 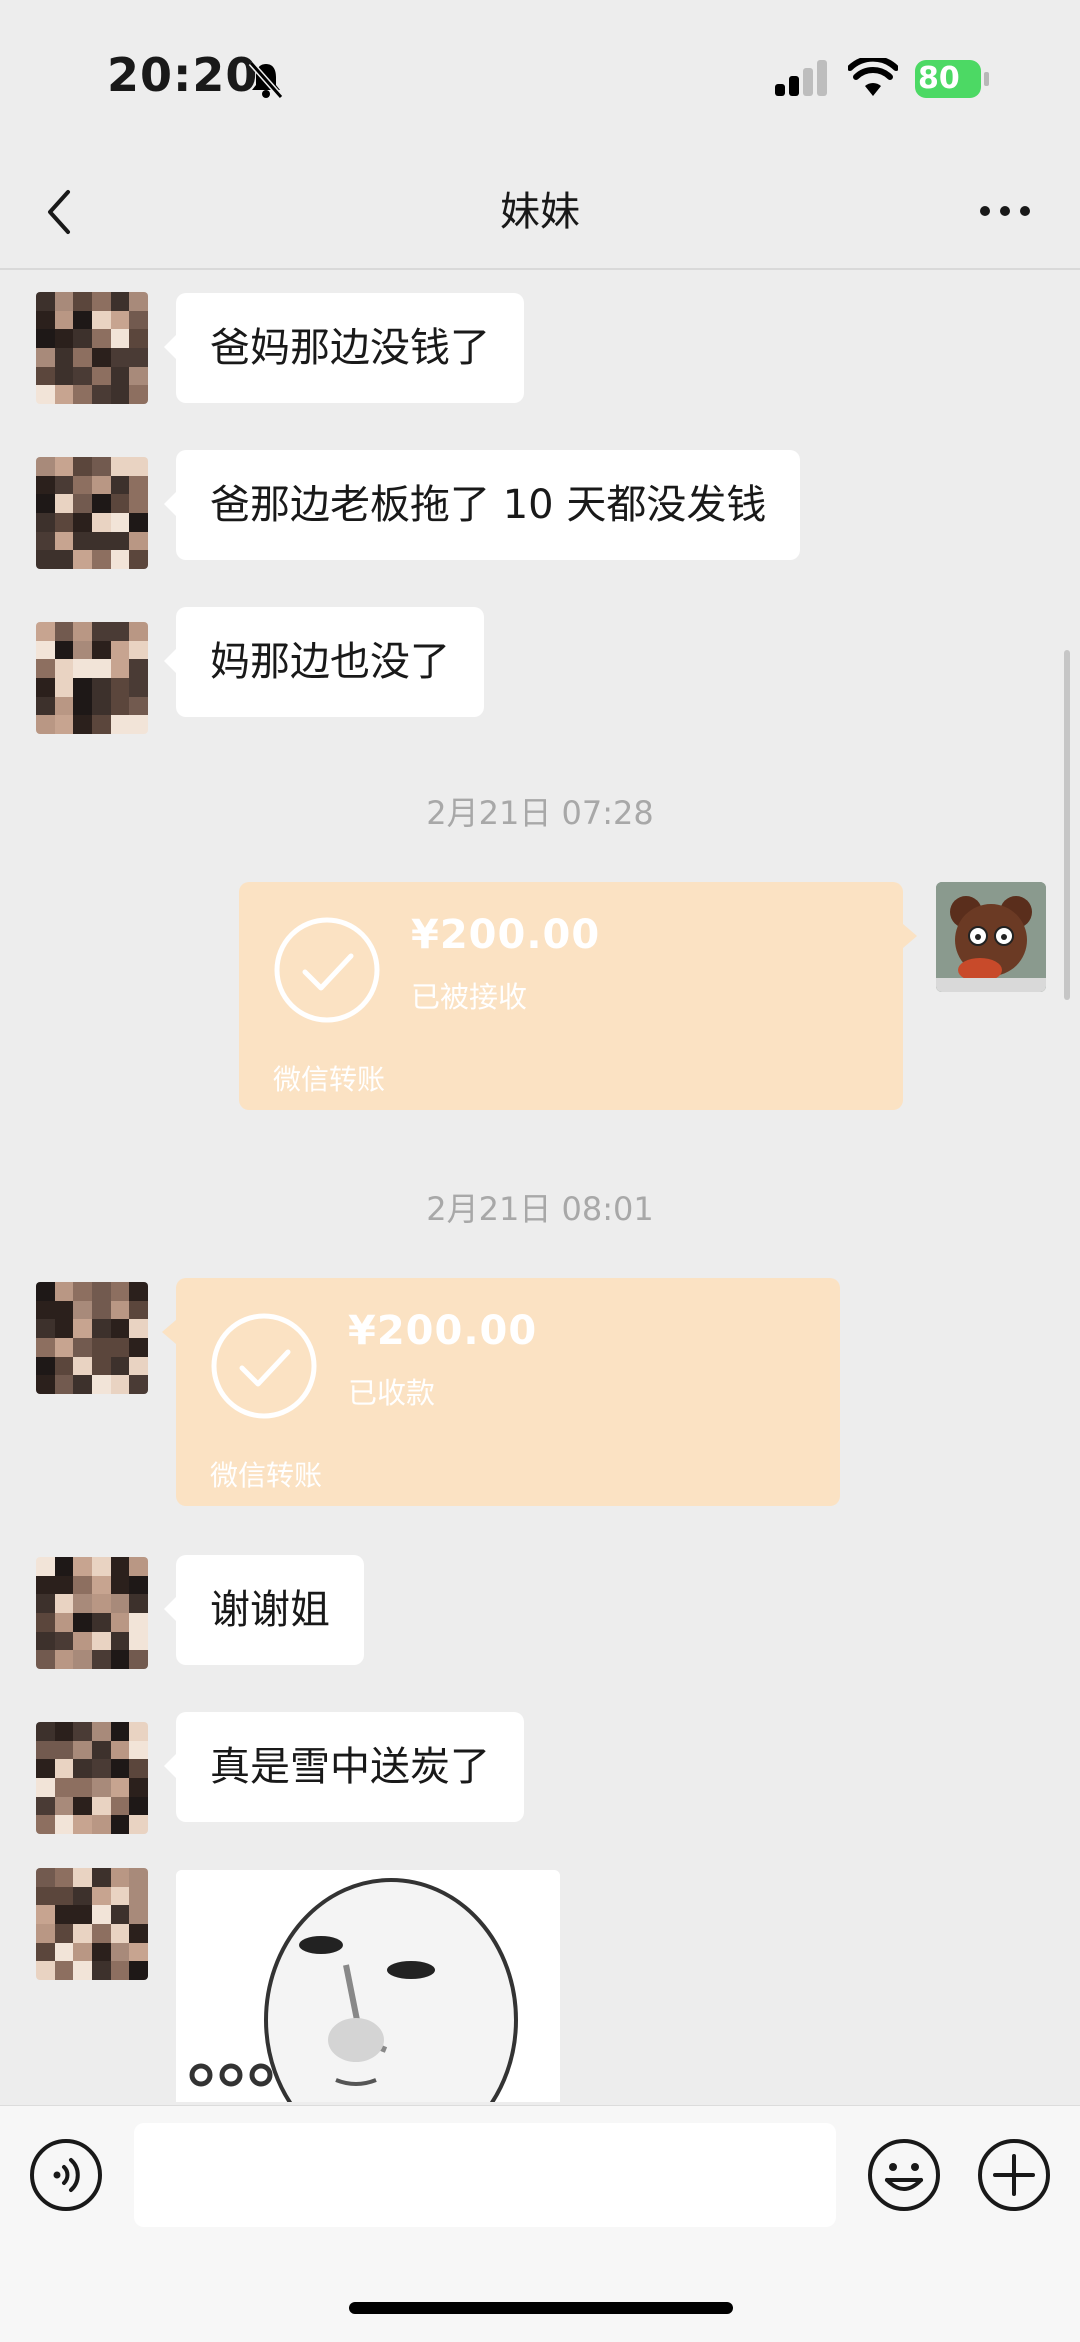 What do you see at coordinates (873, 77) in the screenshot?
I see `wifi-icon` at bounding box center [873, 77].